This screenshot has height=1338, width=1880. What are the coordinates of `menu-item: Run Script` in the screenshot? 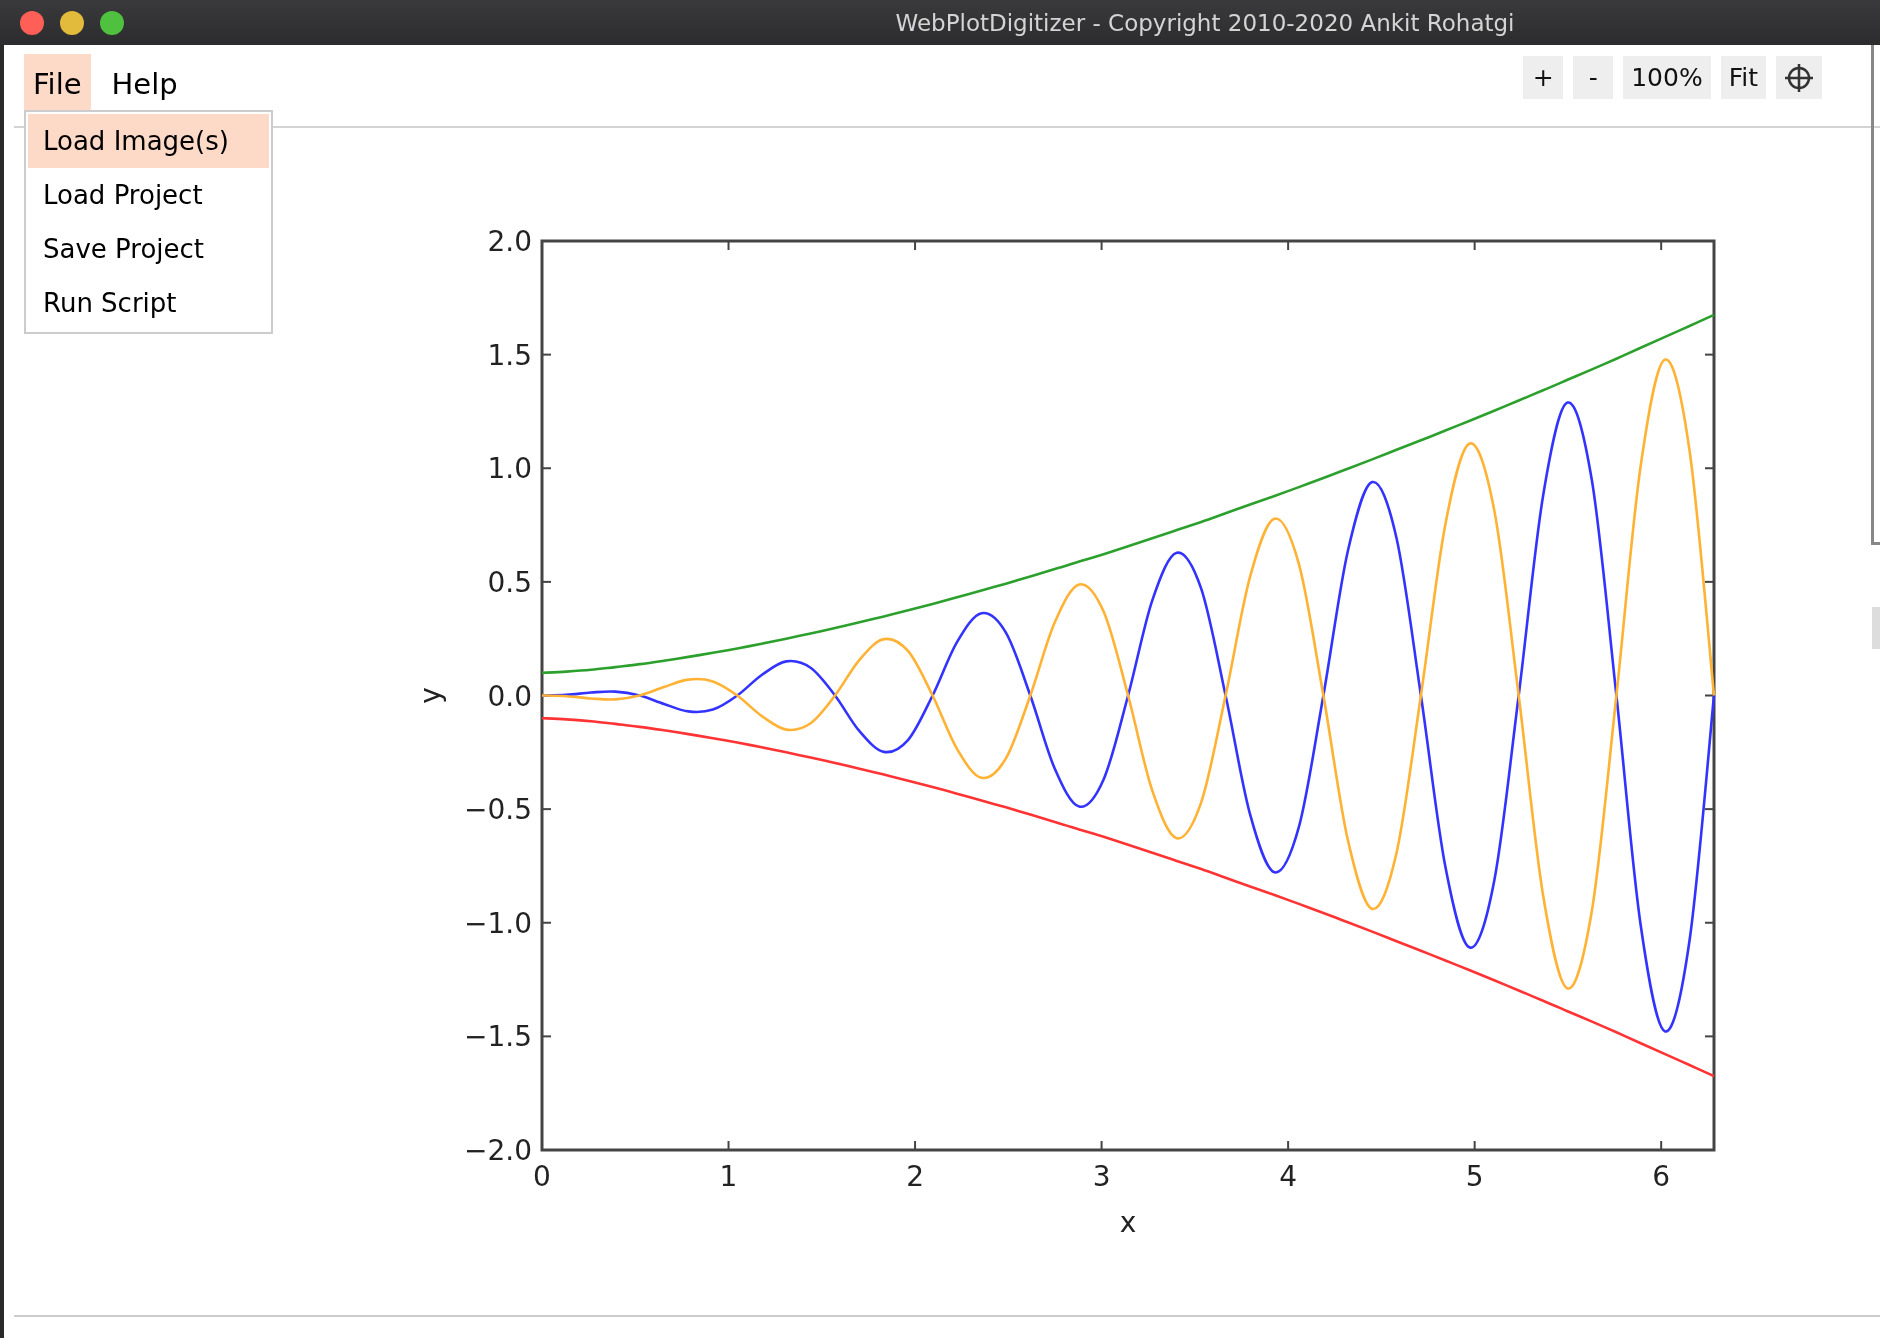 It's located at (148, 303).